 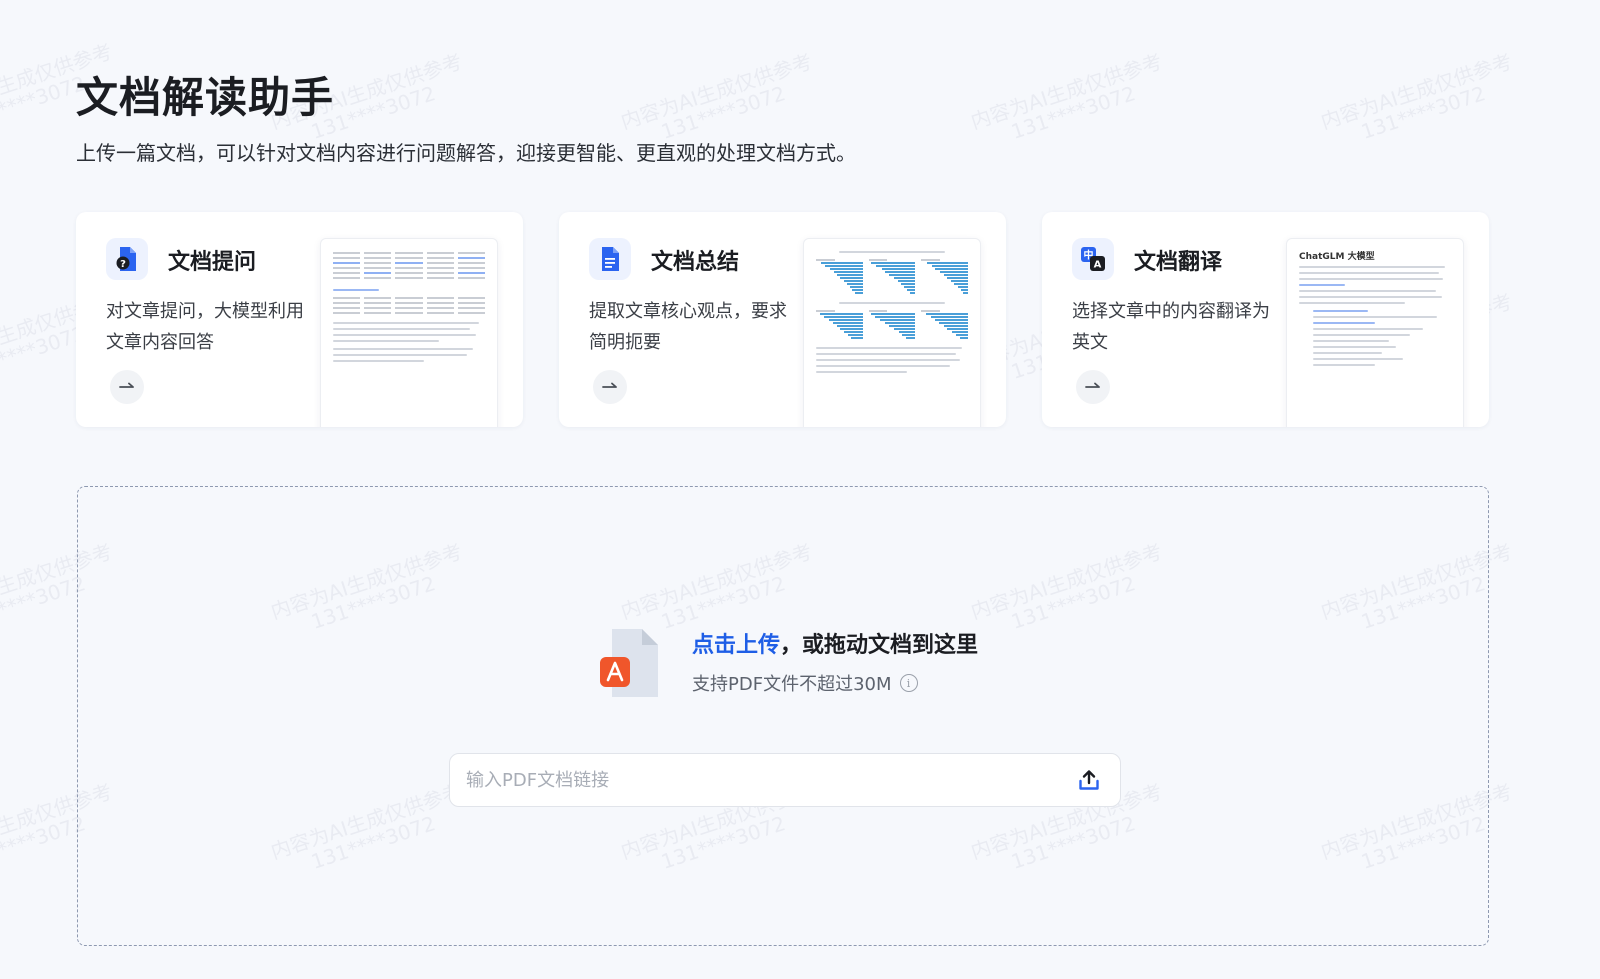 What do you see at coordinates (610, 259) in the screenshot?
I see `doc-summary-icon` at bounding box center [610, 259].